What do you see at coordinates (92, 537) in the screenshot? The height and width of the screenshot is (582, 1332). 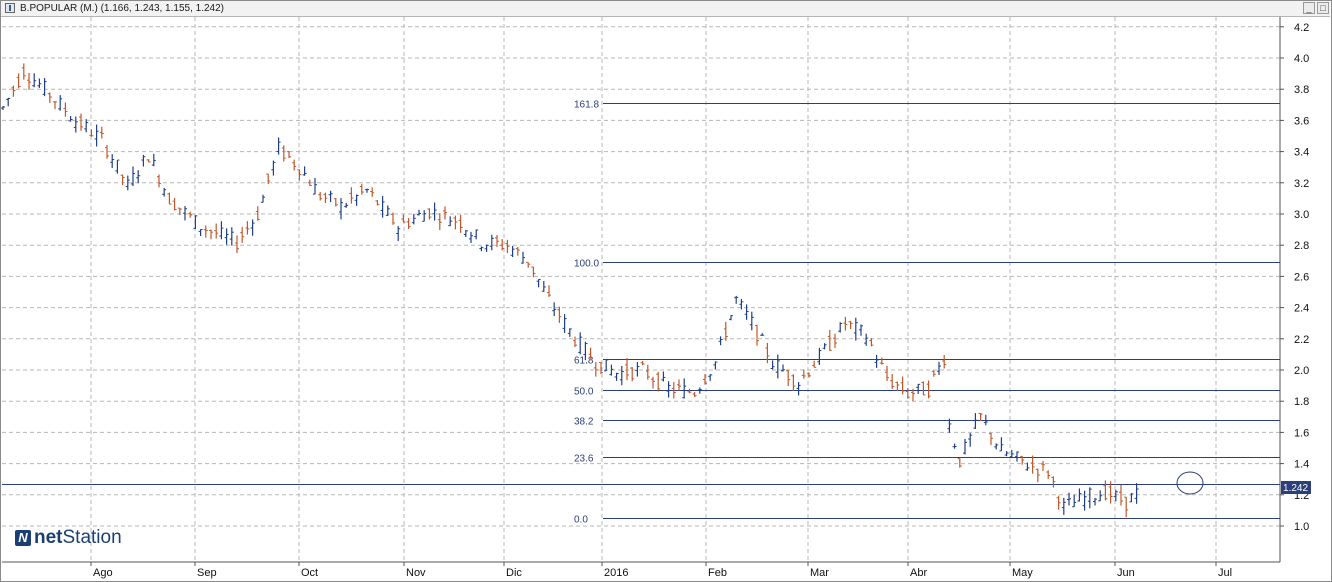 I see `logo-text: Station` at bounding box center [92, 537].